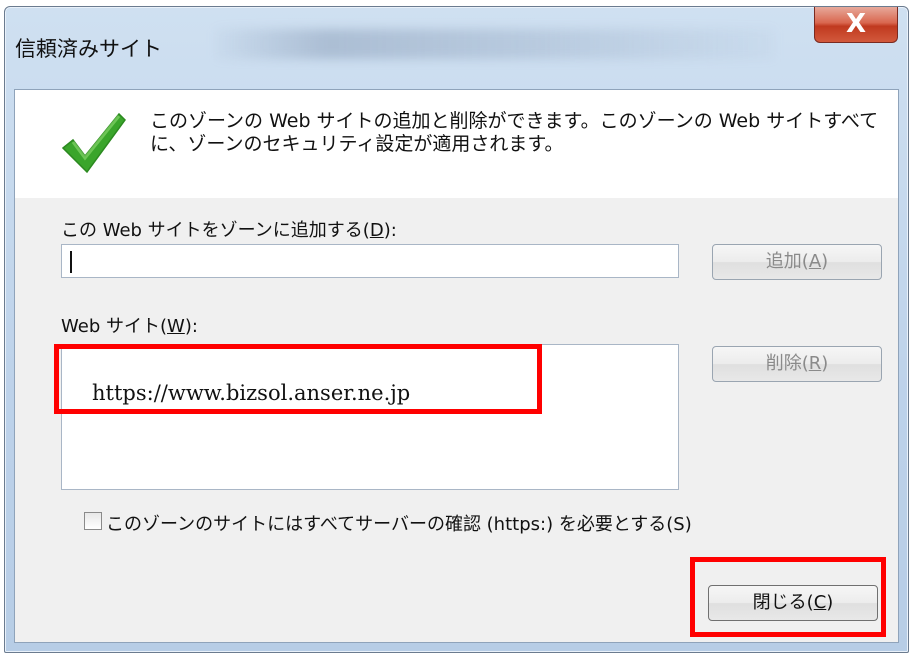  What do you see at coordinates (298, 379) in the screenshot?
I see `site-highlight-box` at bounding box center [298, 379].